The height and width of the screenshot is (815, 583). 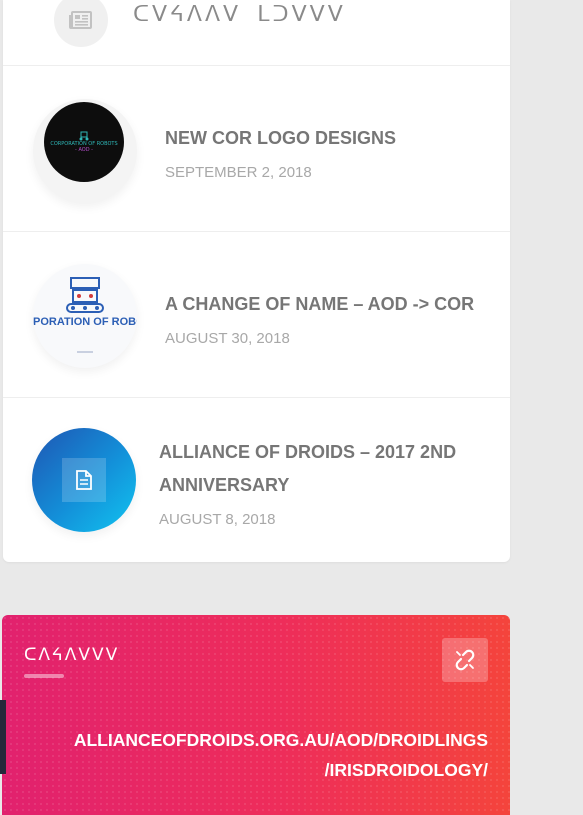 I want to click on link-url-line: /IRISDROIDOLOGY/, so click(x=406, y=770).